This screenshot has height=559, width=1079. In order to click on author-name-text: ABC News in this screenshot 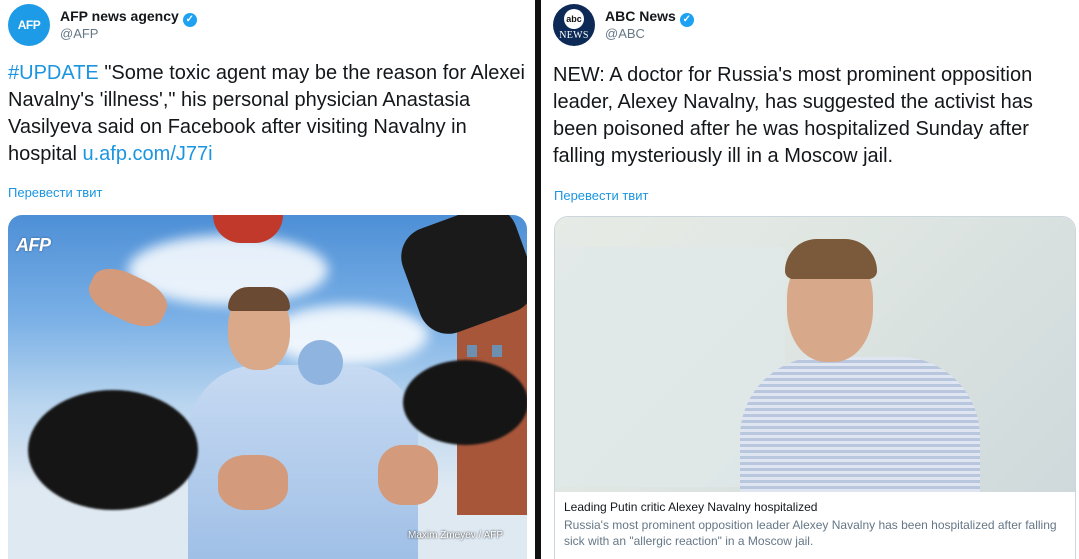, I will do `click(640, 16)`.